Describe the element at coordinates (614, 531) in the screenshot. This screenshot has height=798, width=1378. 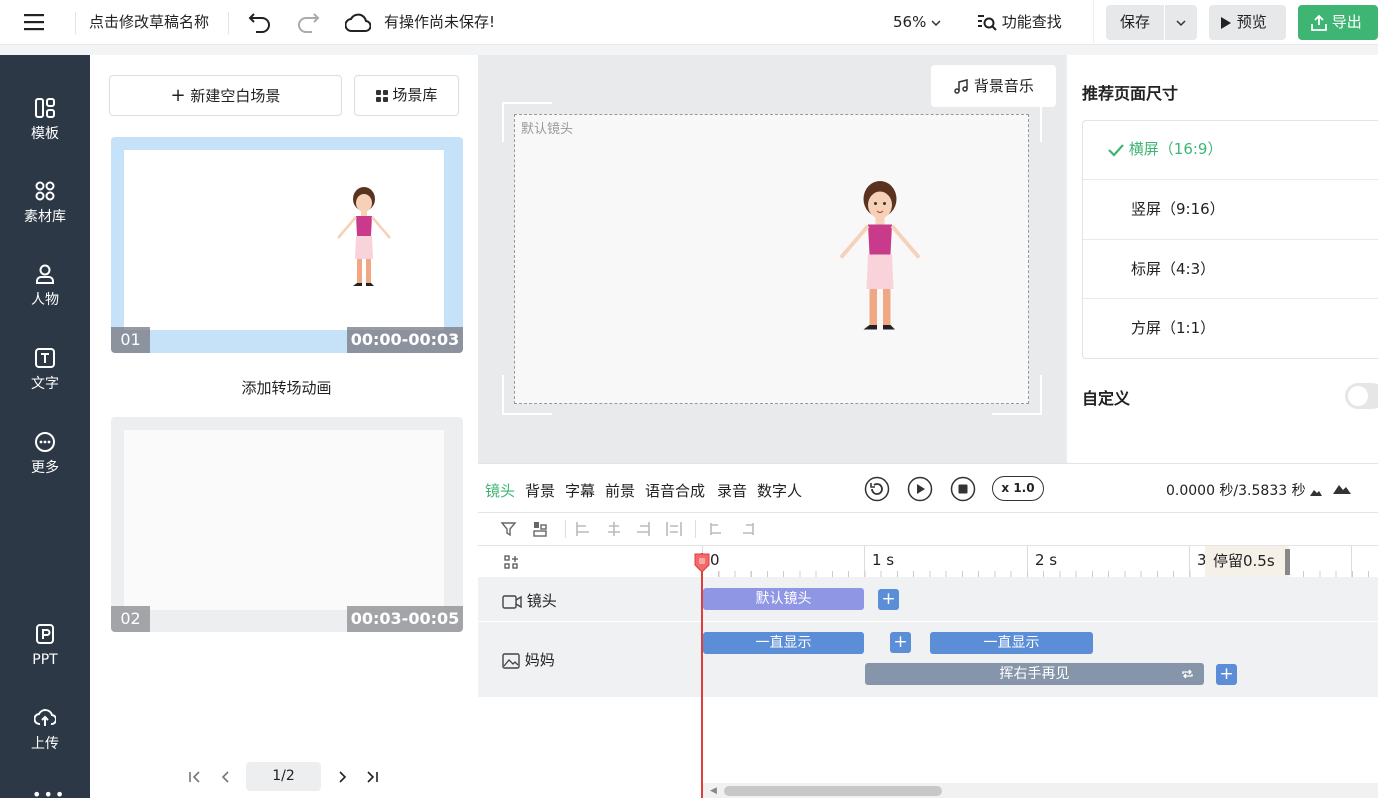
I see `align-center-icon` at that location.